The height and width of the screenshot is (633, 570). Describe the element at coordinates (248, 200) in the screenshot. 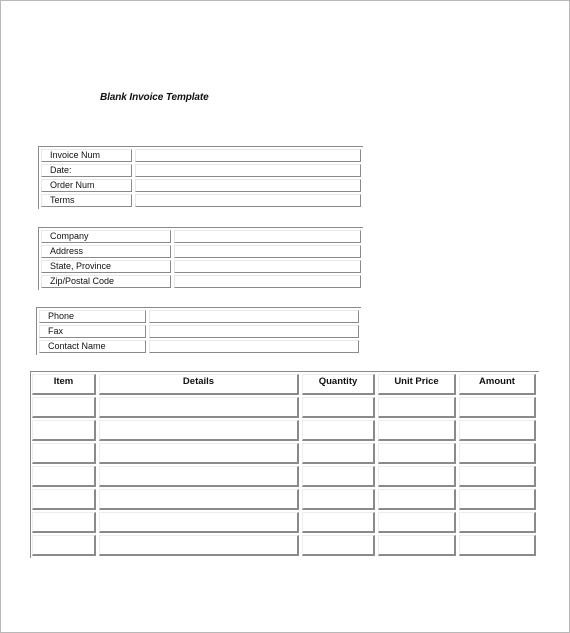

I see `terms-field` at that location.